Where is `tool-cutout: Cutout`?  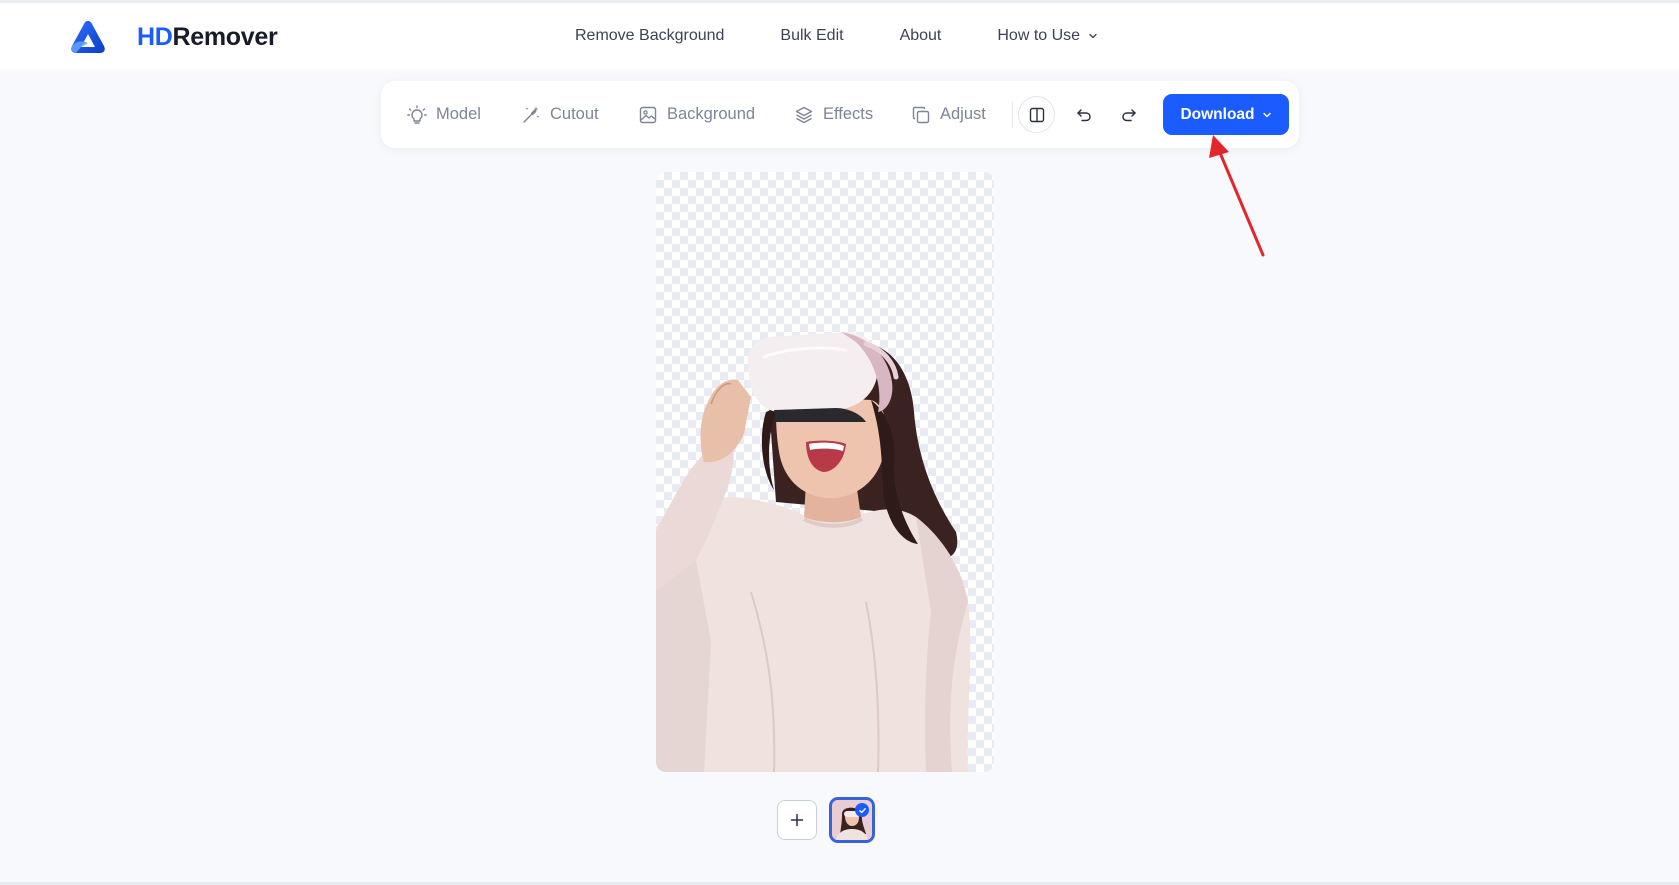 tool-cutout: Cutout is located at coordinates (560, 114).